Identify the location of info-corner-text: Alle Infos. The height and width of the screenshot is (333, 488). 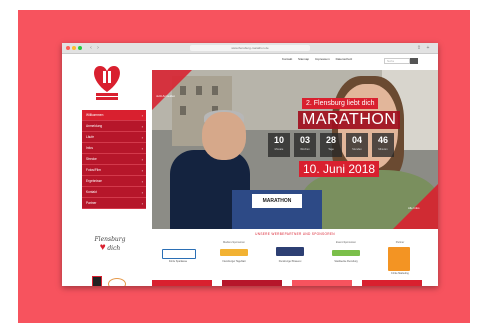
(414, 208).